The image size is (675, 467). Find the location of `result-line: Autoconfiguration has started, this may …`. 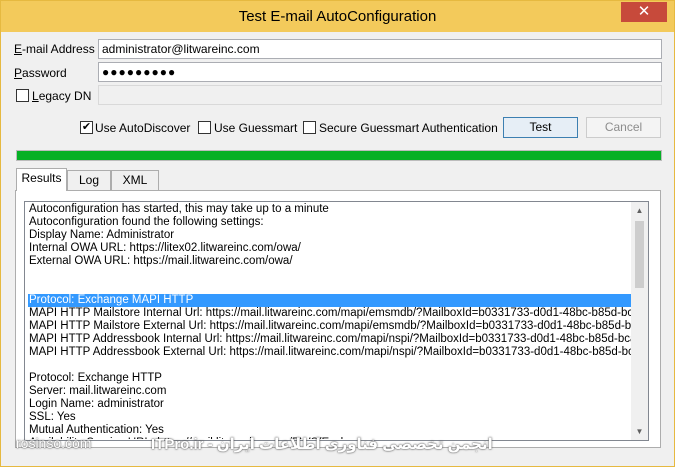

result-line: Autoconfiguration has started, this may … is located at coordinates (179, 209).